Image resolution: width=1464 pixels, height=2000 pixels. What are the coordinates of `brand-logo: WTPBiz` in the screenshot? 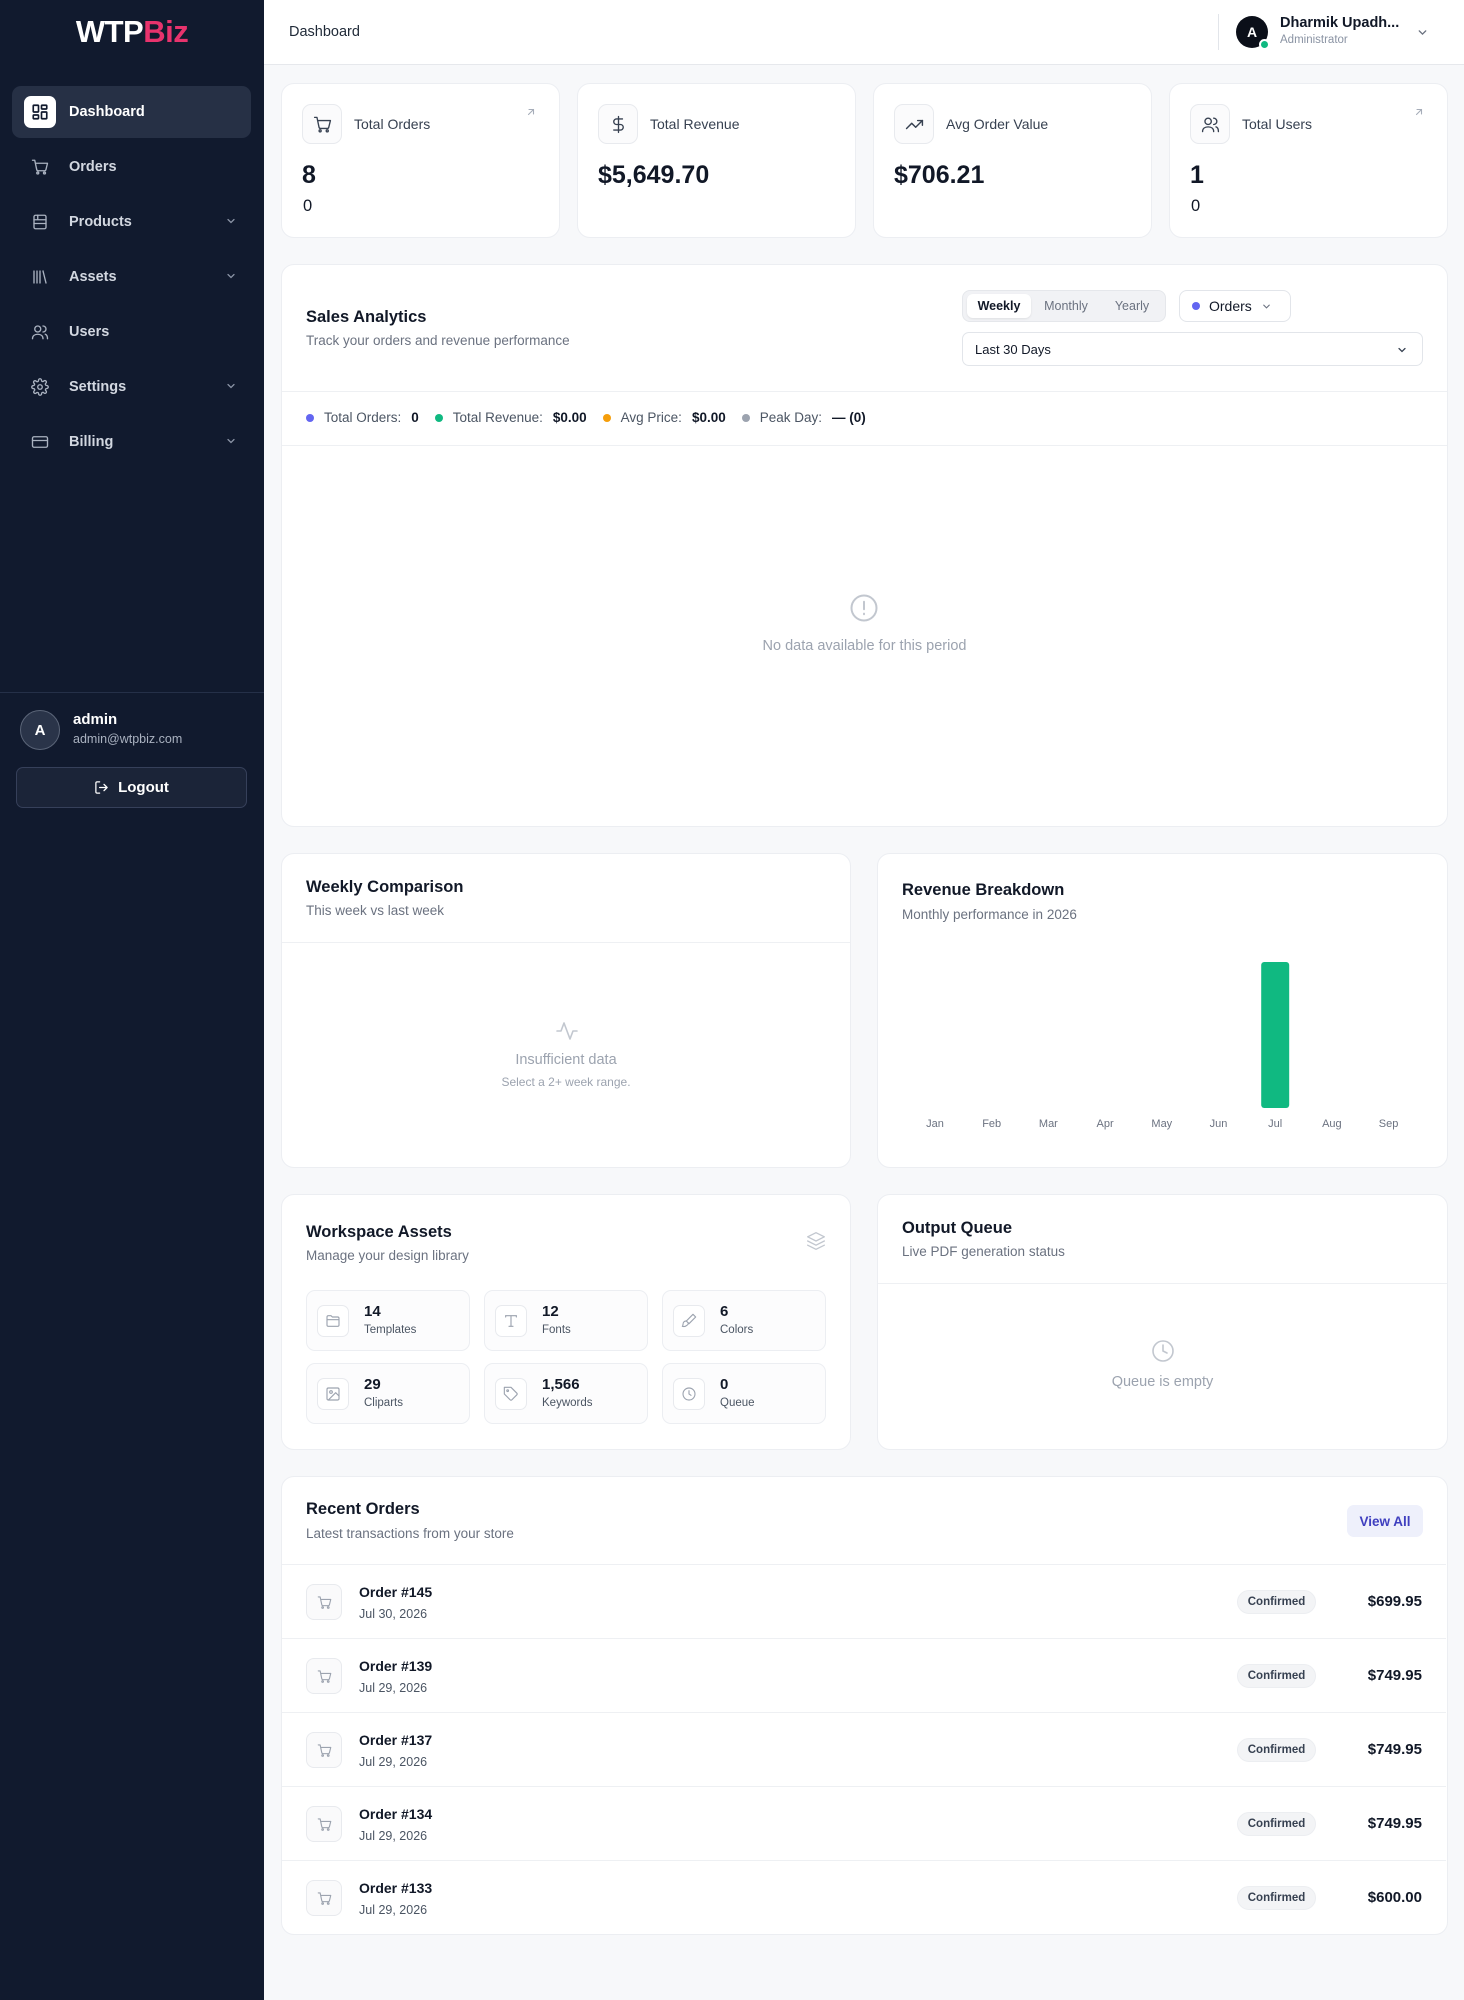 It's located at (132, 32).